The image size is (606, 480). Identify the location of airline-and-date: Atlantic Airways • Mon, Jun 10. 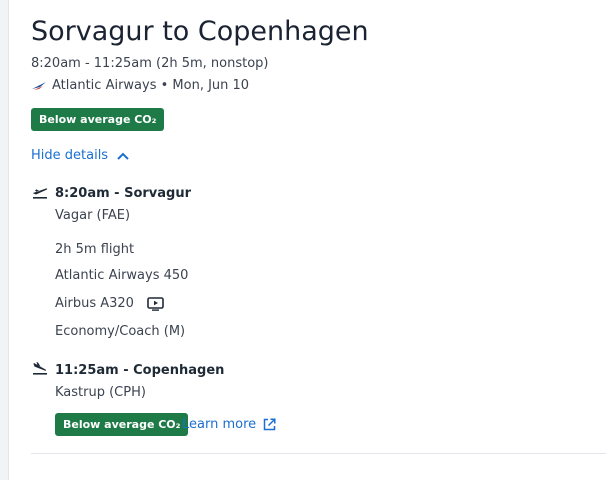
(151, 85).